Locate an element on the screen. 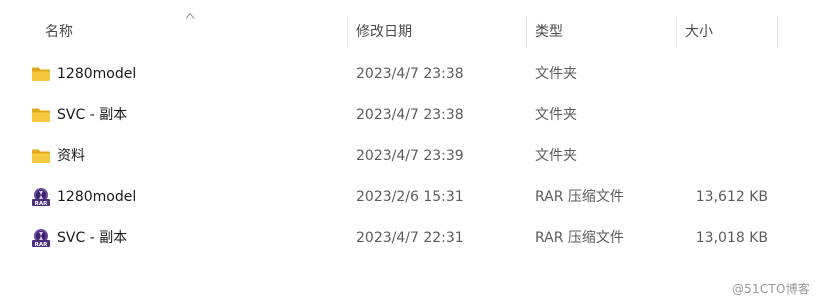  file-row: 1280model 2023/4/7 23:38 文件夹 is located at coordinates (409, 74).